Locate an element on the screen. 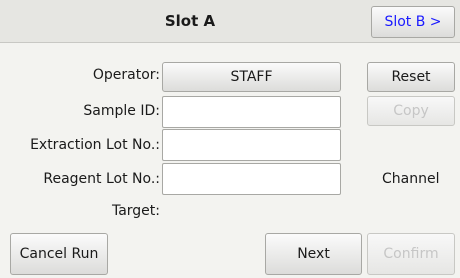  target-label: Target: is located at coordinates (135, 211).